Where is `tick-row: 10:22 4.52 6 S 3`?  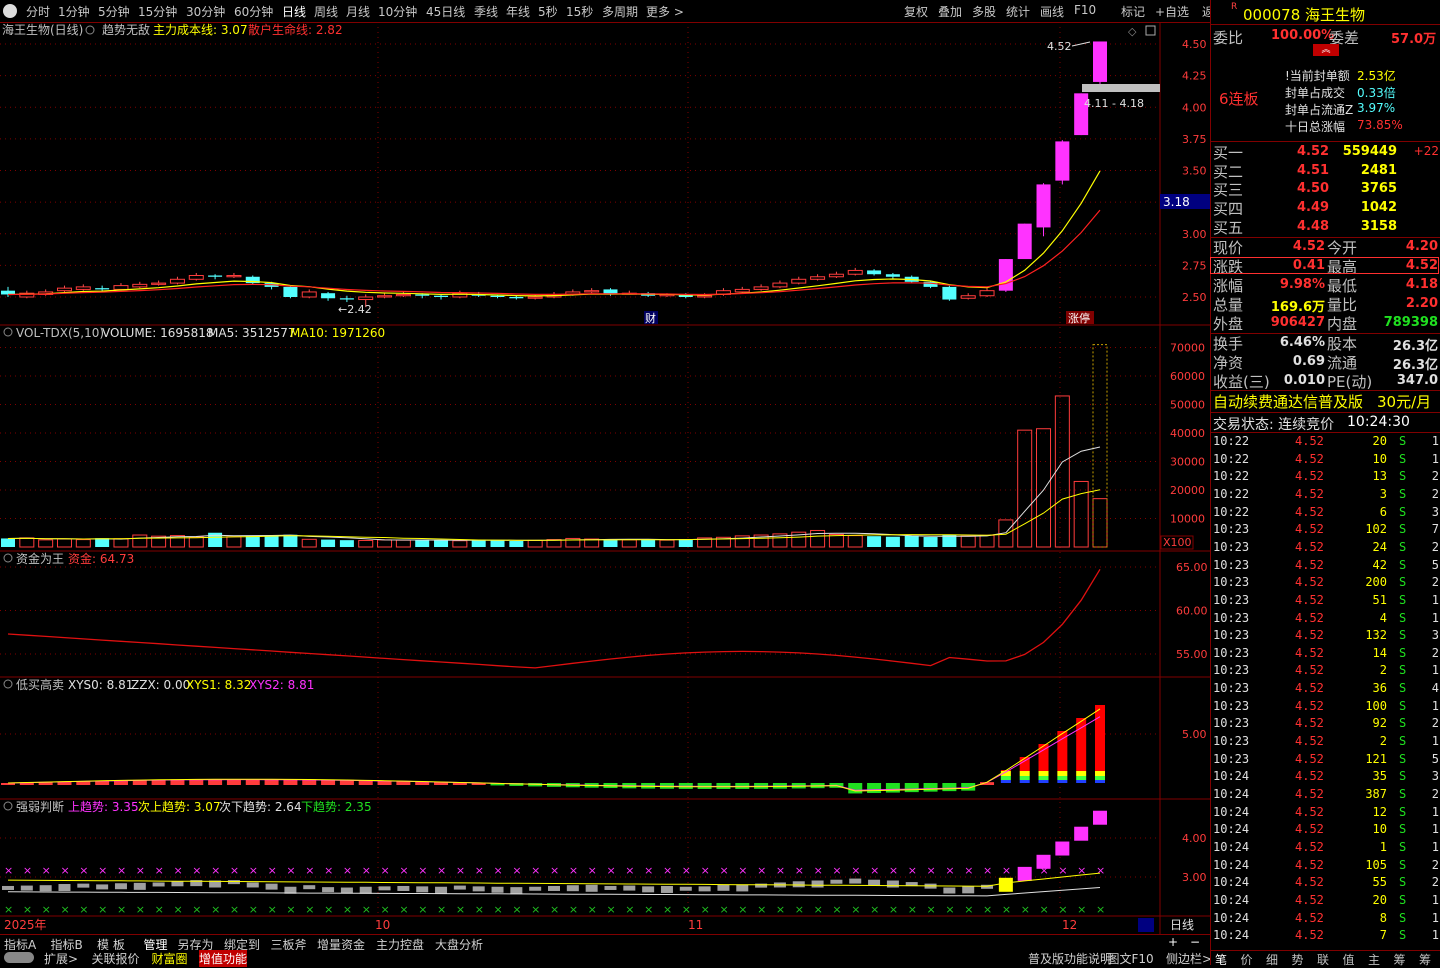 tick-row: 10:22 4.52 6 S 3 is located at coordinates (1325, 513).